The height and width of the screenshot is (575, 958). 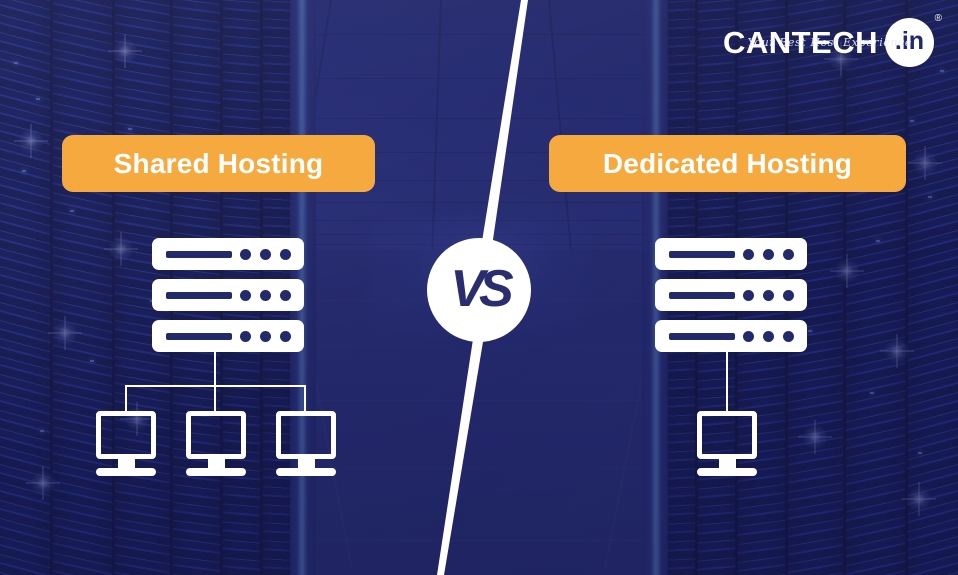 I want to click on vs-badge: VS, so click(x=479, y=290).